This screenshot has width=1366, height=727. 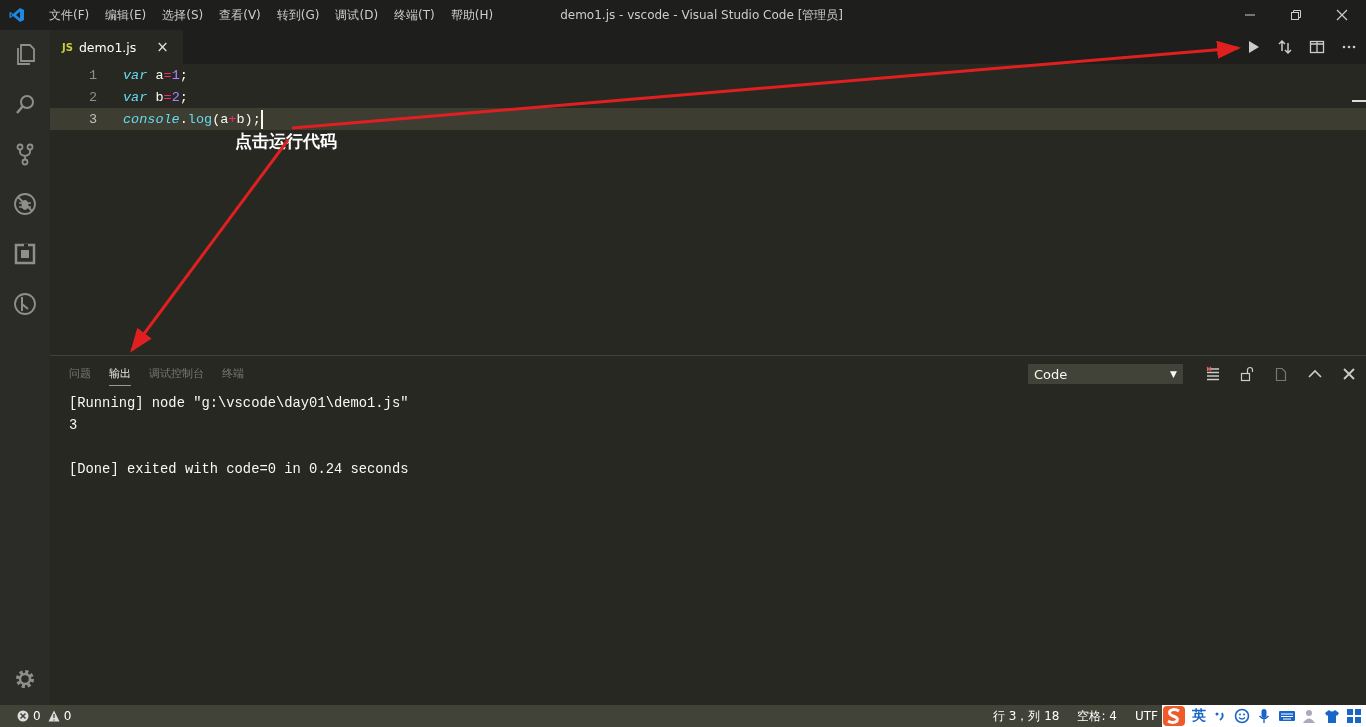 What do you see at coordinates (69, 15) in the screenshot?
I see `menu-item: 文件(F)` at bounding box center [69, 15].